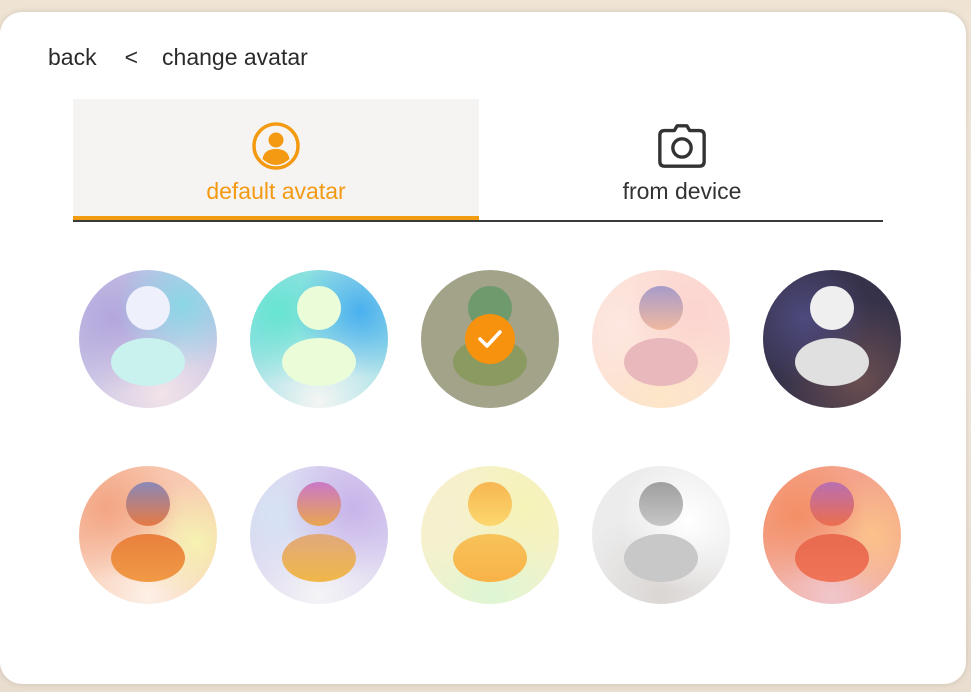 This screenshot has height=692, width=971. Describe the element at coordinates (682, 146) in the screenshot. I see `camera-icon` at that location.